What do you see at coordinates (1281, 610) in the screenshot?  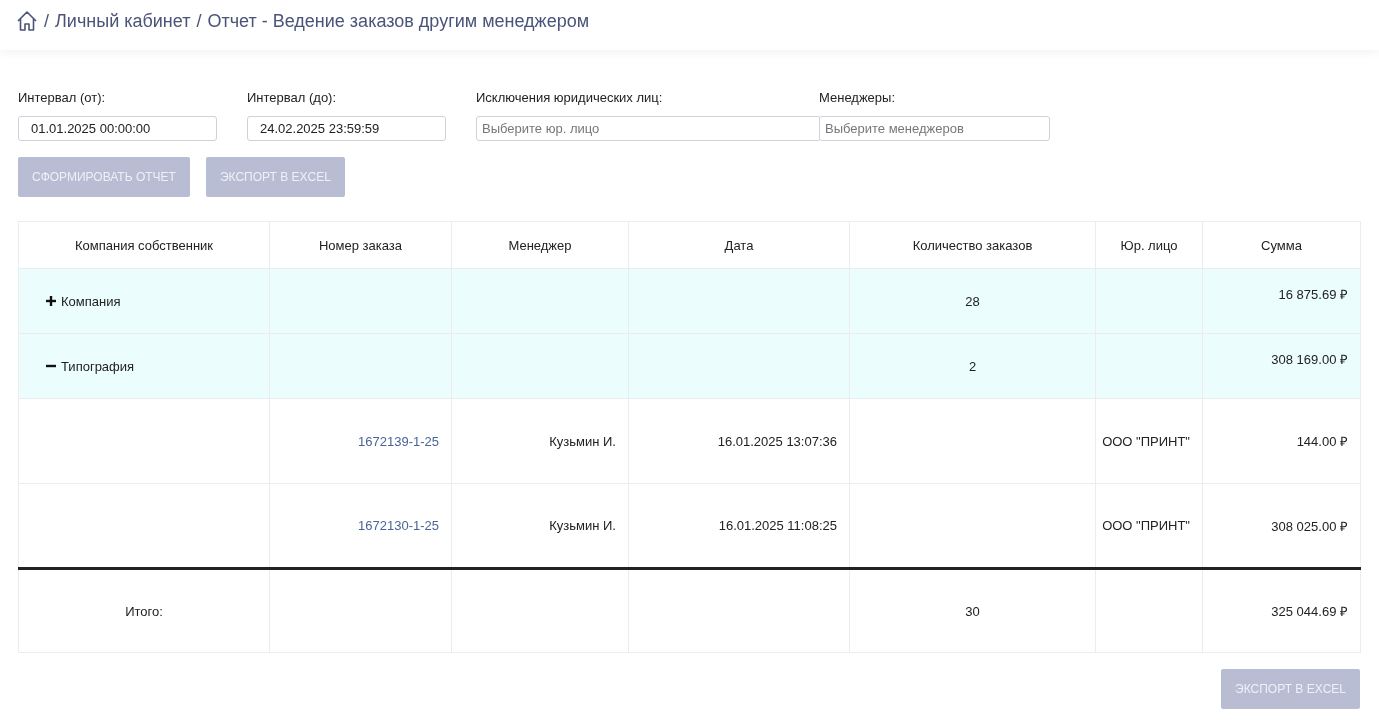 I see `table-cell: 325 044.69 ₽` at bounding box center [1281, 610].